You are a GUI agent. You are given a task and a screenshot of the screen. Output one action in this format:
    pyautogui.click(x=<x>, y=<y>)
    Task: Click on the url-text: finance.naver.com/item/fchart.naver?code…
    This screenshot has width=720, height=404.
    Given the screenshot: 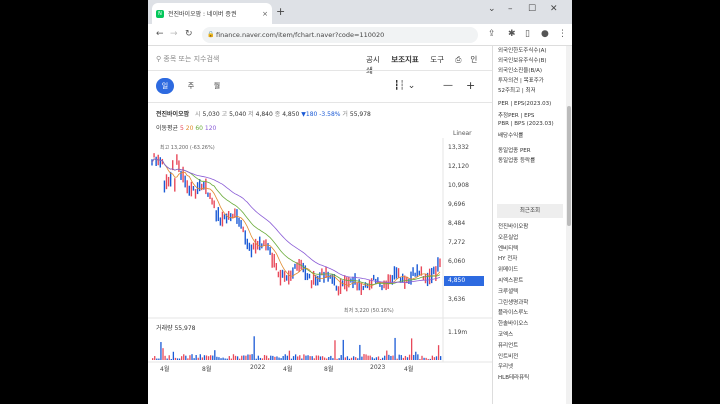 What is the action you would take?
    pyautogui.click(x=300, y=35)
    